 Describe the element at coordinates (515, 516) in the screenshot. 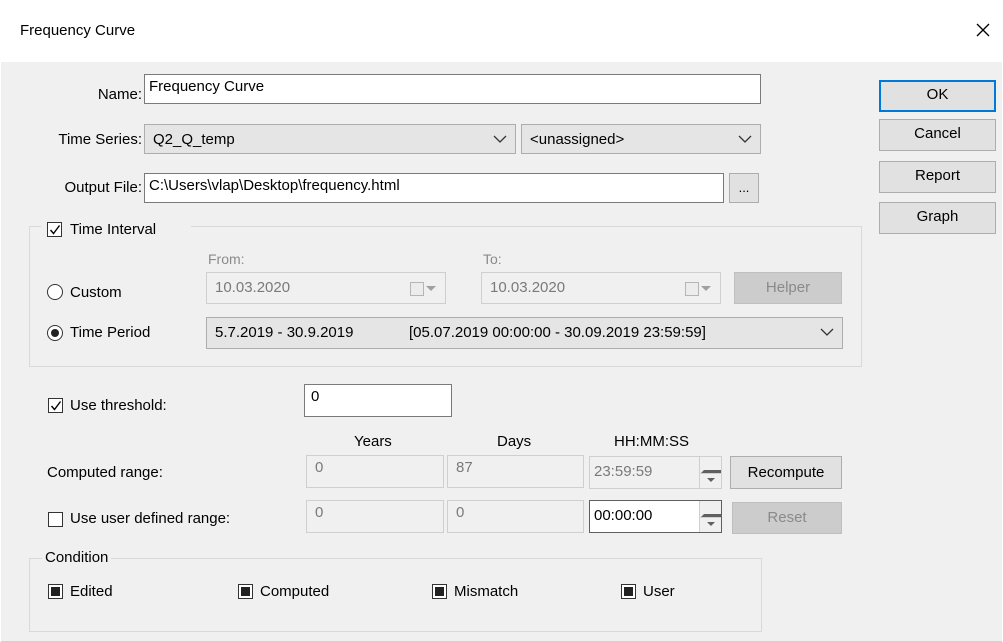

I see `user-days-field: 0` at that location.